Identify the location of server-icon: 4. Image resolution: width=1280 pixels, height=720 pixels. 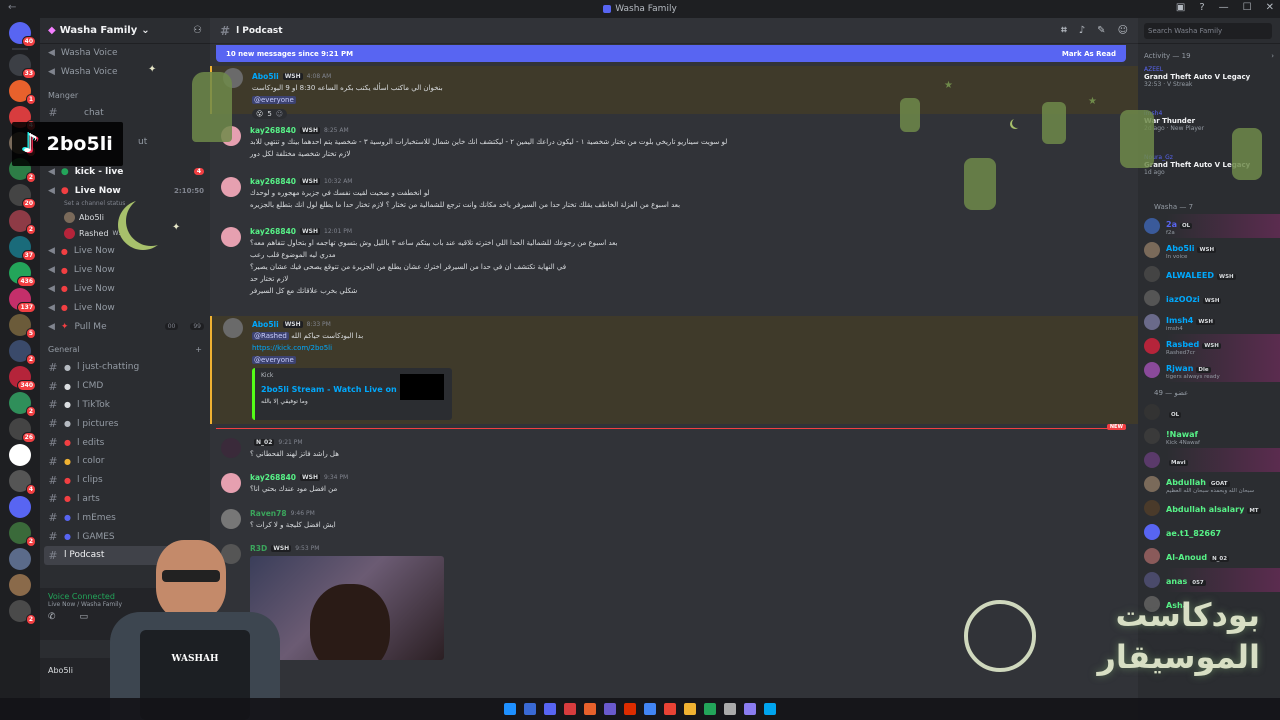
(22, 482).